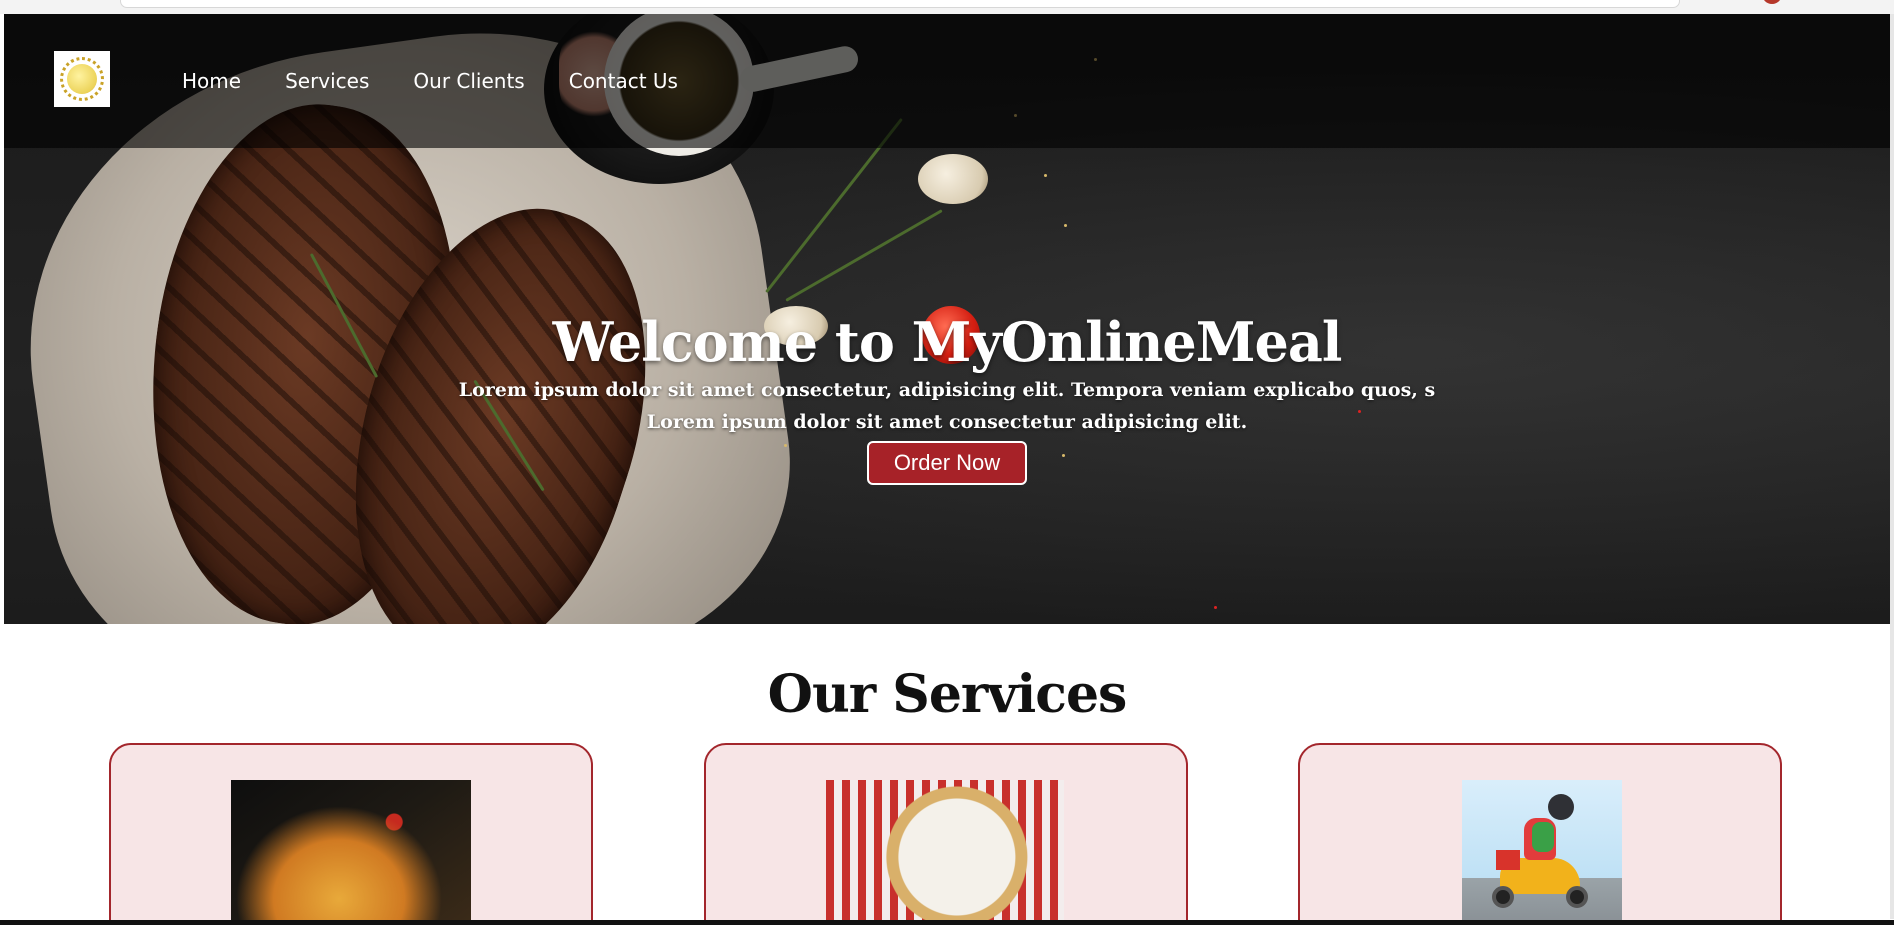 Image resolution: width=1894 pixels, height=925 pixels. I want to click on service-card-dining, so click(946, 831).